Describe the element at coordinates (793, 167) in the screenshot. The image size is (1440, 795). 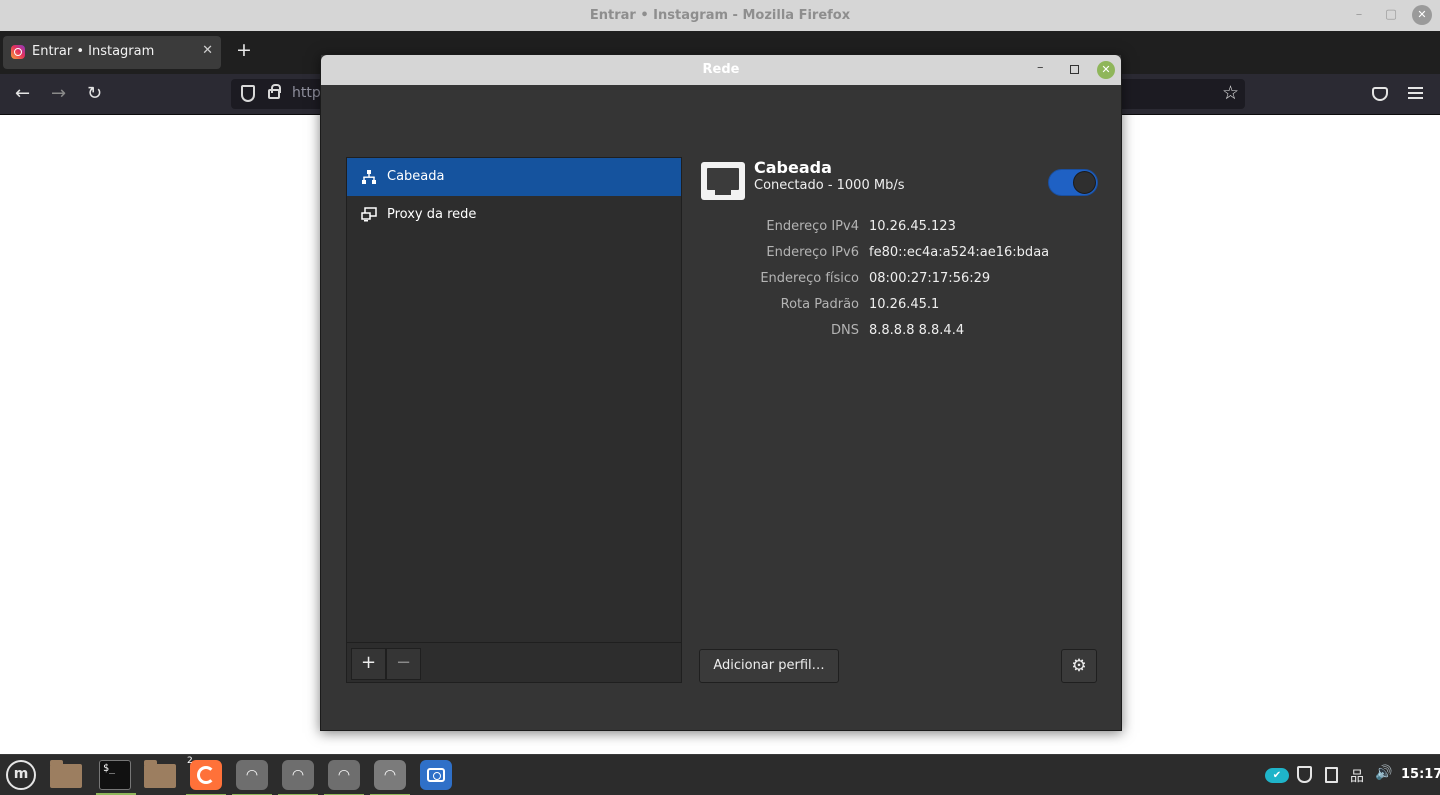
I see `connection-name: Cabeada` at that location.